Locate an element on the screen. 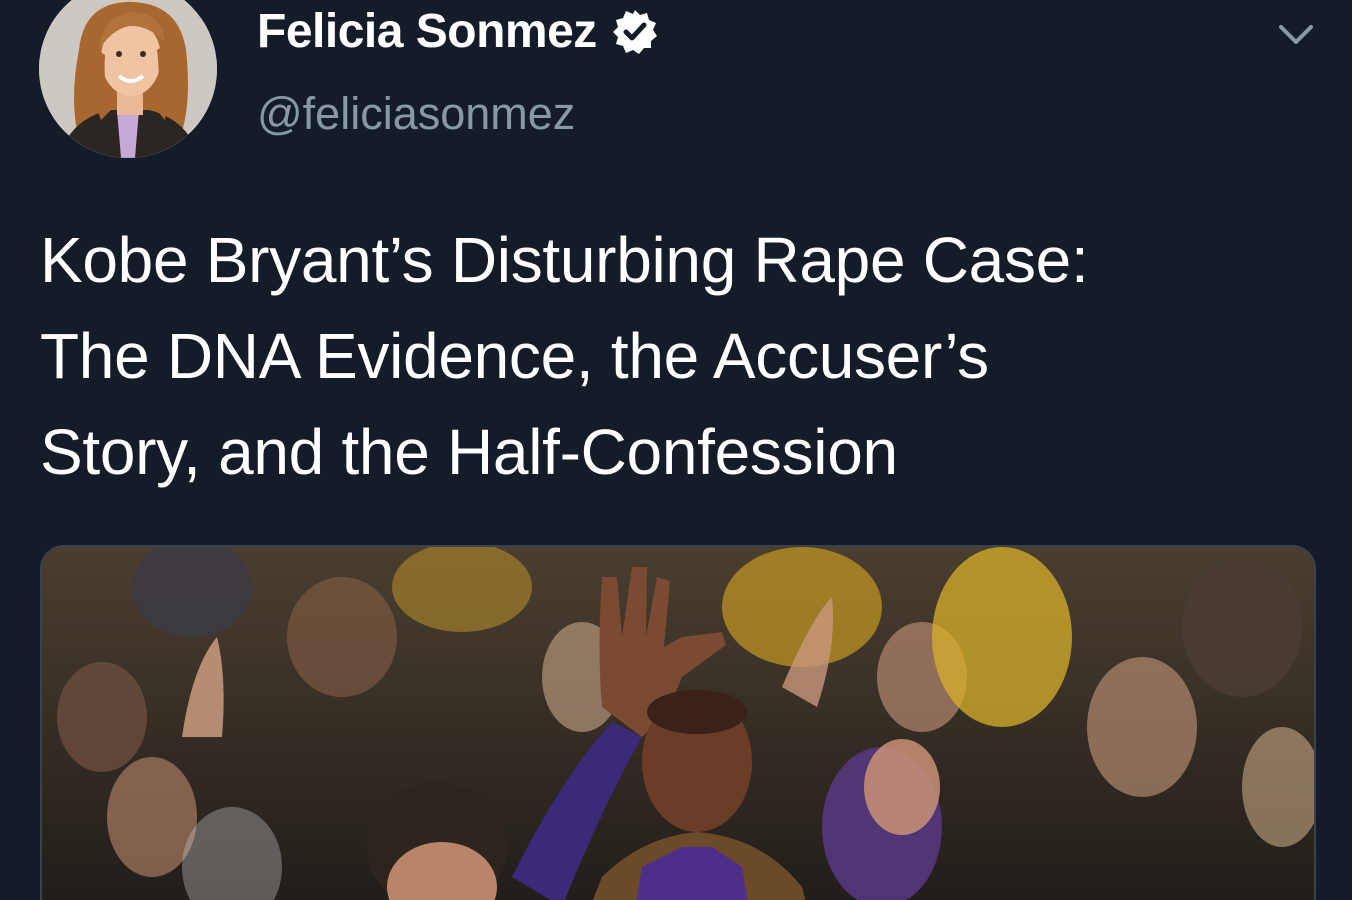 This screenshot has height=900, width=1352. verified-badge-icon is located at coordinates (635, 32).